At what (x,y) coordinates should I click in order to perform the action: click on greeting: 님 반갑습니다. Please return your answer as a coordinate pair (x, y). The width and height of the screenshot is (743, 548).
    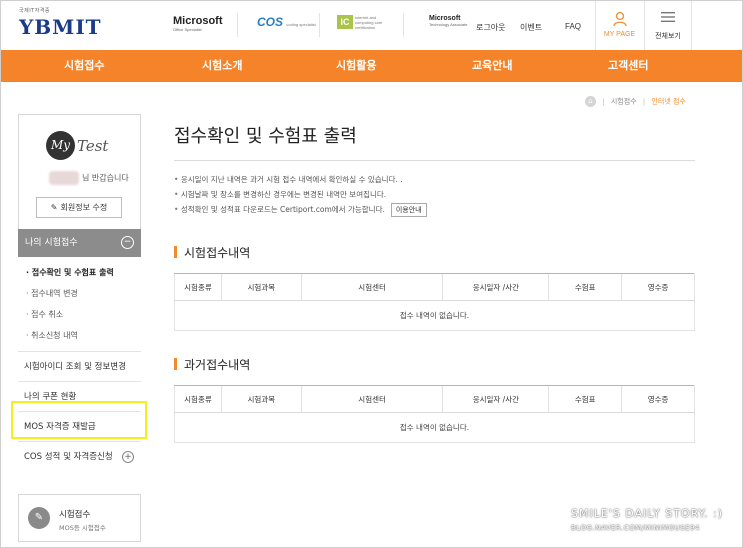
    Looking at the image, I should click on (89, 178).